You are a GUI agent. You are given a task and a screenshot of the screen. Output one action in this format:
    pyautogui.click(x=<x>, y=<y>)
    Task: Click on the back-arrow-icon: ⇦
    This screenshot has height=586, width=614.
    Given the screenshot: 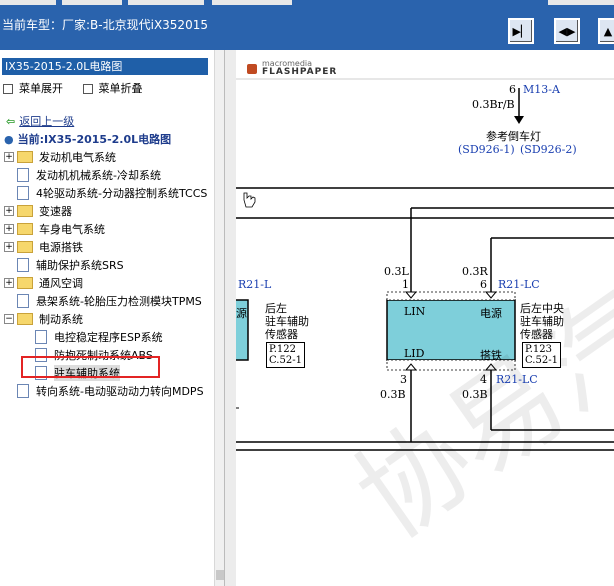 What is the action you would take?
    pyautogui.click(x=11, y=121)
    